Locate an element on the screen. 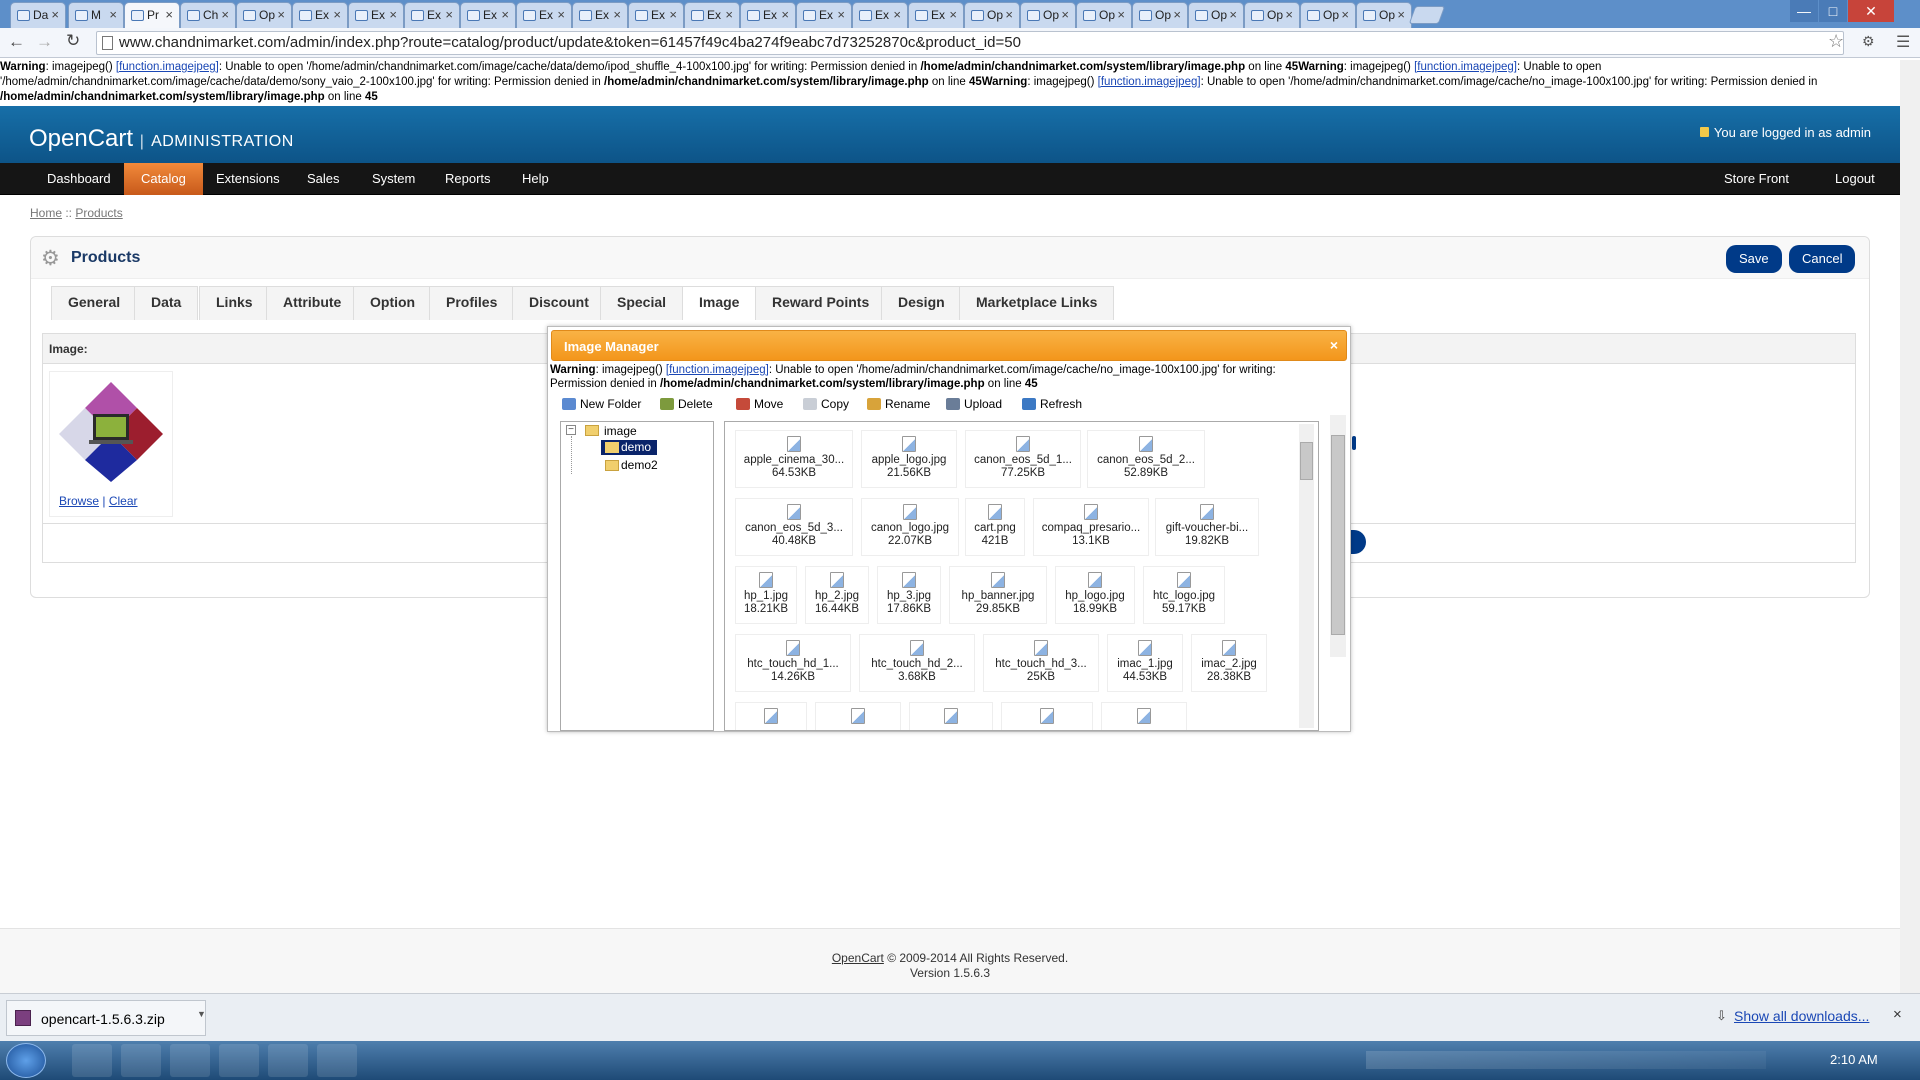 This screenshot has width=1920, height=1080. file-item: apple_logo.jpg 21.56KB is located at coordinates (909, 459).